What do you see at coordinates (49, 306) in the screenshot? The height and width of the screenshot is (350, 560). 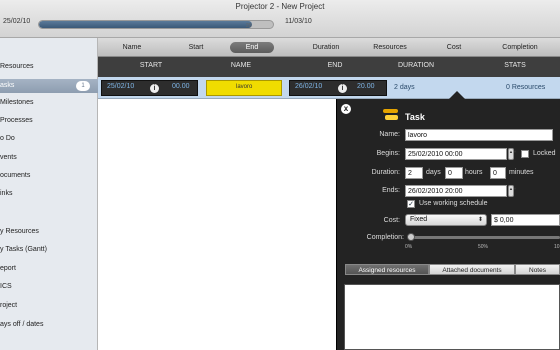 I see `sidebar-item-project: roject` at bounding box center [49, 306].